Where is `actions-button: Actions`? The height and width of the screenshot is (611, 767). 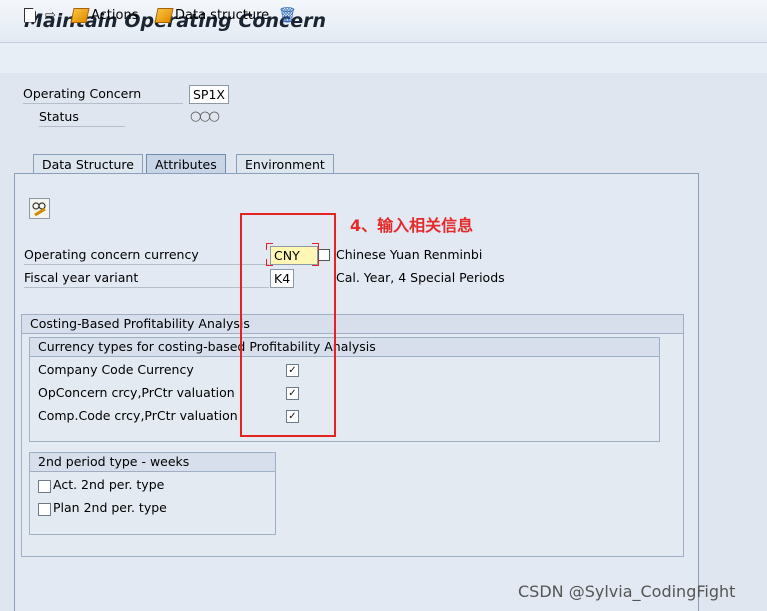 actions-button: Actions is located at coordinates (104, 15).